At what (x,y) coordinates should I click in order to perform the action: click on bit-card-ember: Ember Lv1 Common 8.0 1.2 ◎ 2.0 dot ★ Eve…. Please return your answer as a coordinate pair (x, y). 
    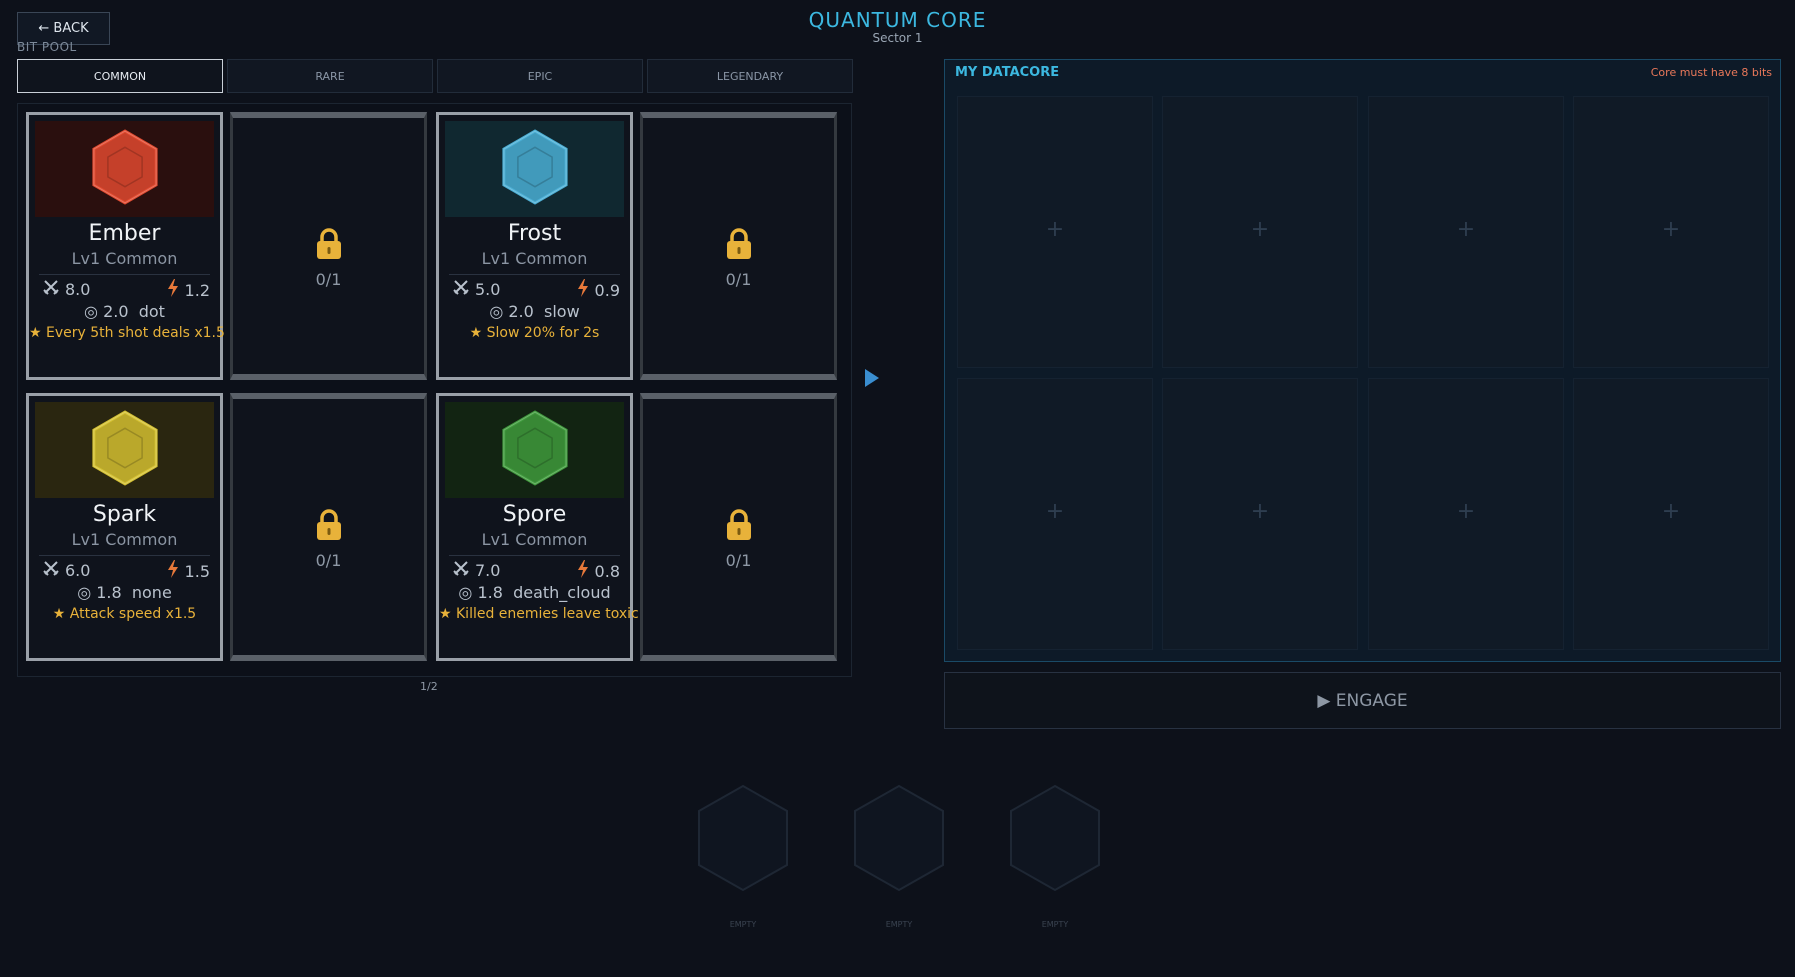
    Looking at the image, I should click on (125, 246).